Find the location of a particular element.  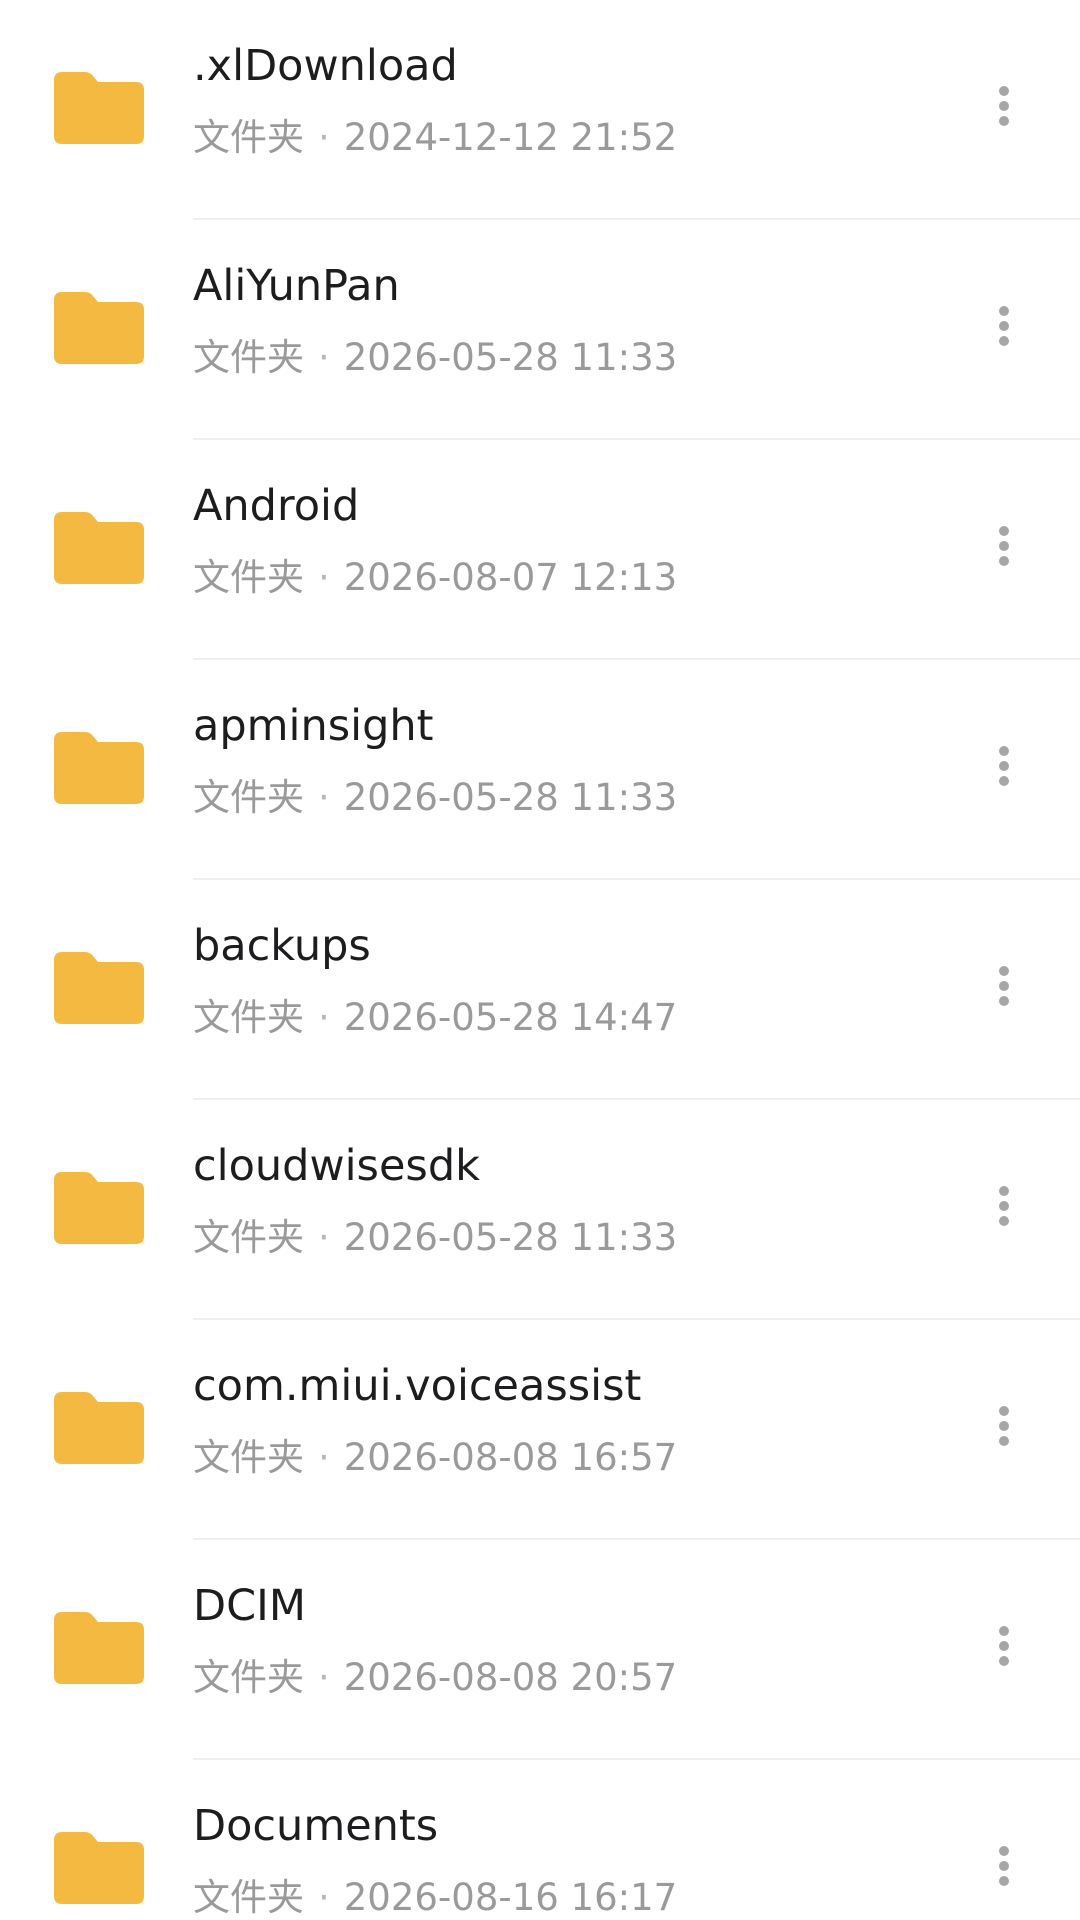

item-text: backups 文件夹 · 2026-05-28 14:47 is located at coordinates (573, 980).